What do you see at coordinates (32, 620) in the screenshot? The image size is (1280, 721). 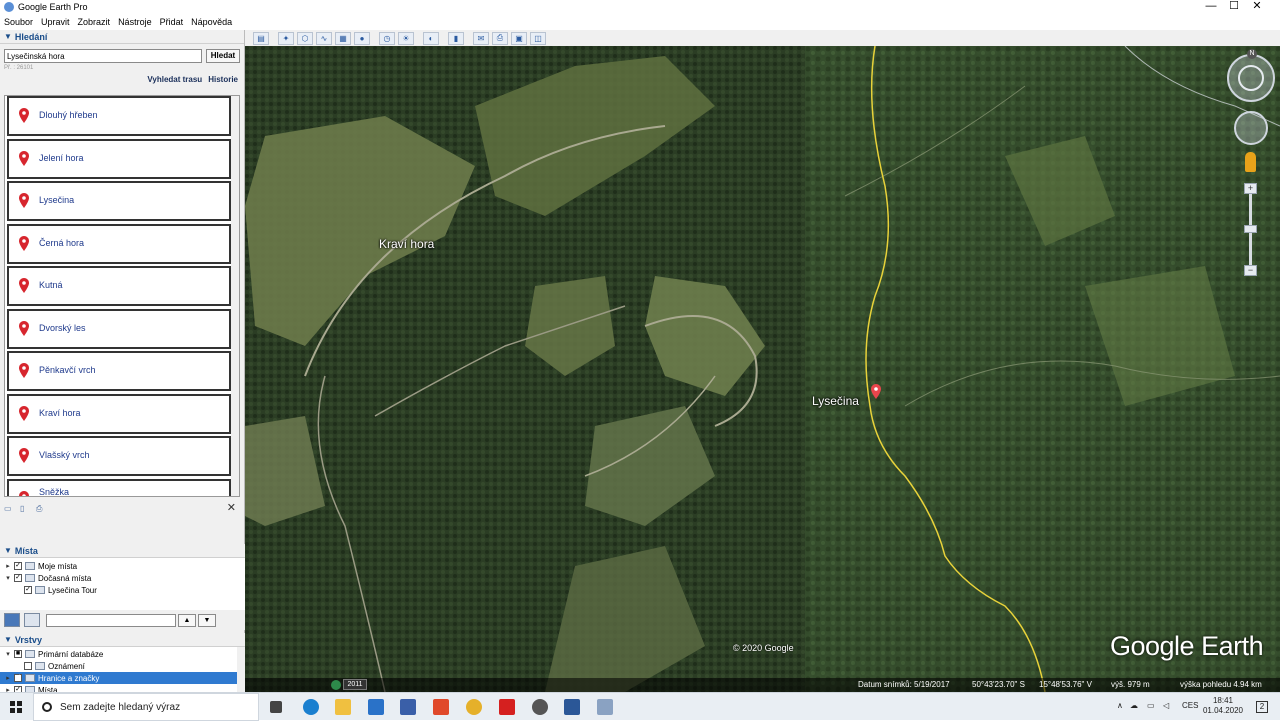 I see `panel-icon` at bounding box center [32, 620].